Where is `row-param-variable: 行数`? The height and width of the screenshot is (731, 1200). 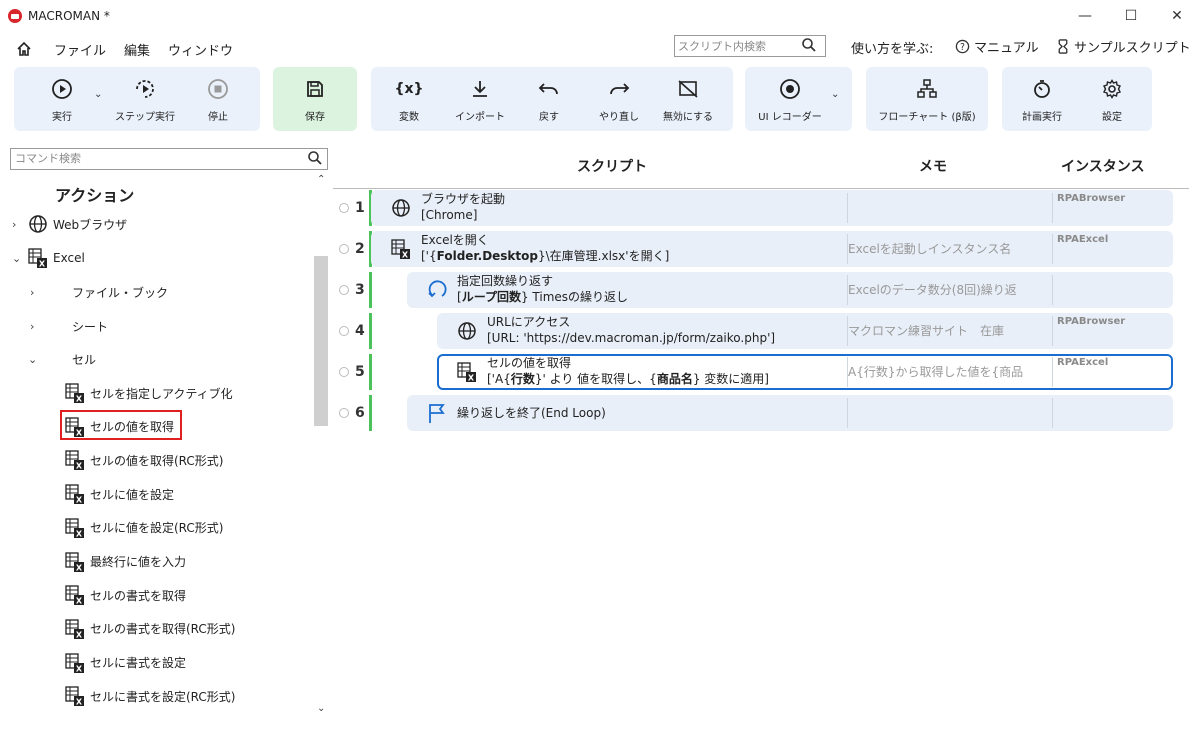
row-param-variable: 行数 is located at coordinates (522, 379).